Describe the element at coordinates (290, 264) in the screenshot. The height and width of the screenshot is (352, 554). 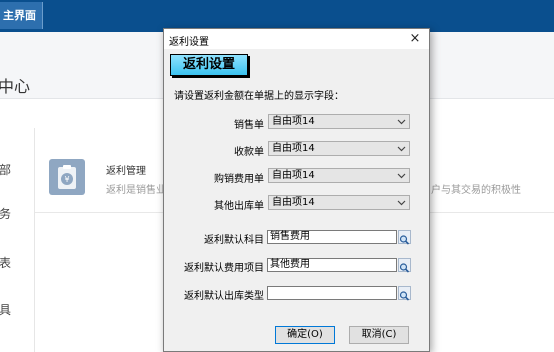
I see `field-value: 其他费用` at that location.